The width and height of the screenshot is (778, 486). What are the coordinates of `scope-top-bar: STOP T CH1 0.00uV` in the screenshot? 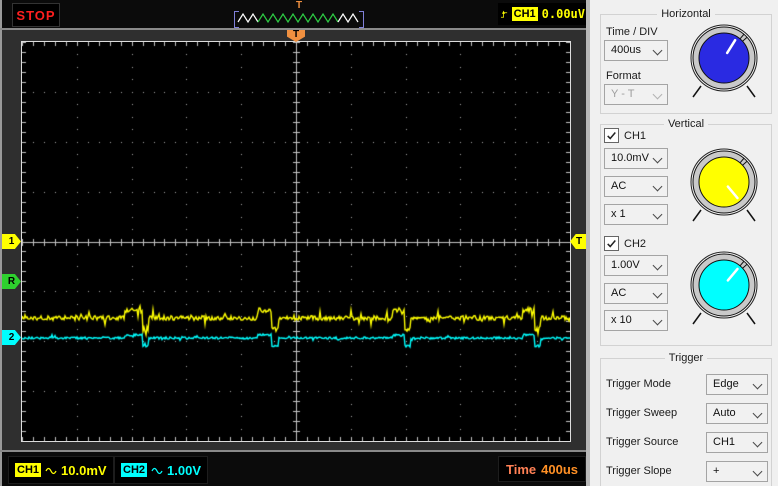 It's located at (295, 14).